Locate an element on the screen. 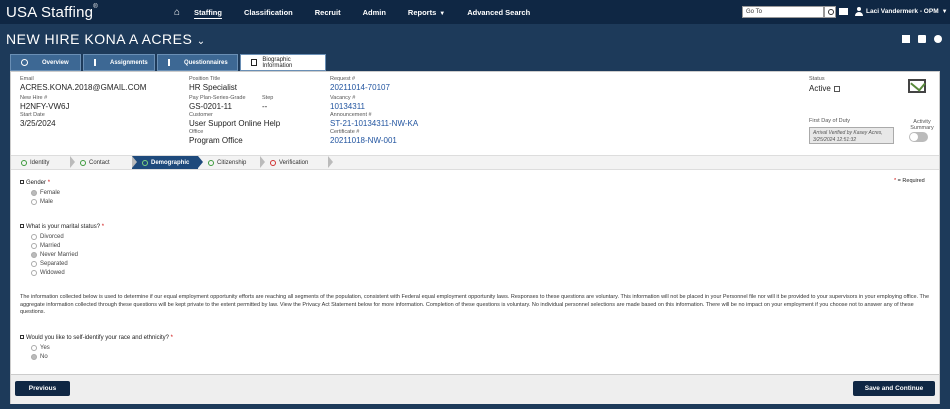  required-note: * = Required is located at coordinates (909, 181).